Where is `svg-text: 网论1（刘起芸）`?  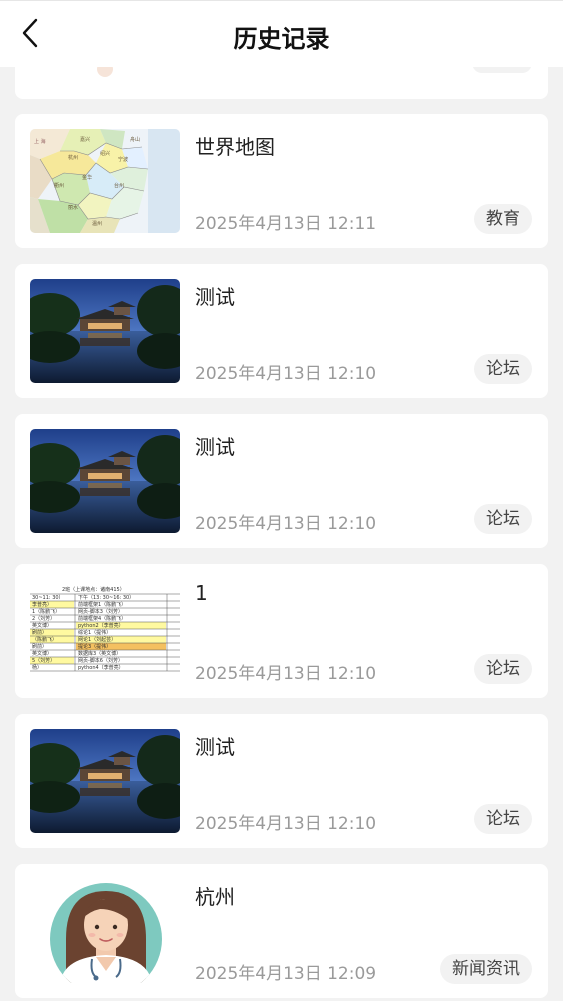 svg-text: 网论1（刘起芸） is located at coordinates (97, 639).